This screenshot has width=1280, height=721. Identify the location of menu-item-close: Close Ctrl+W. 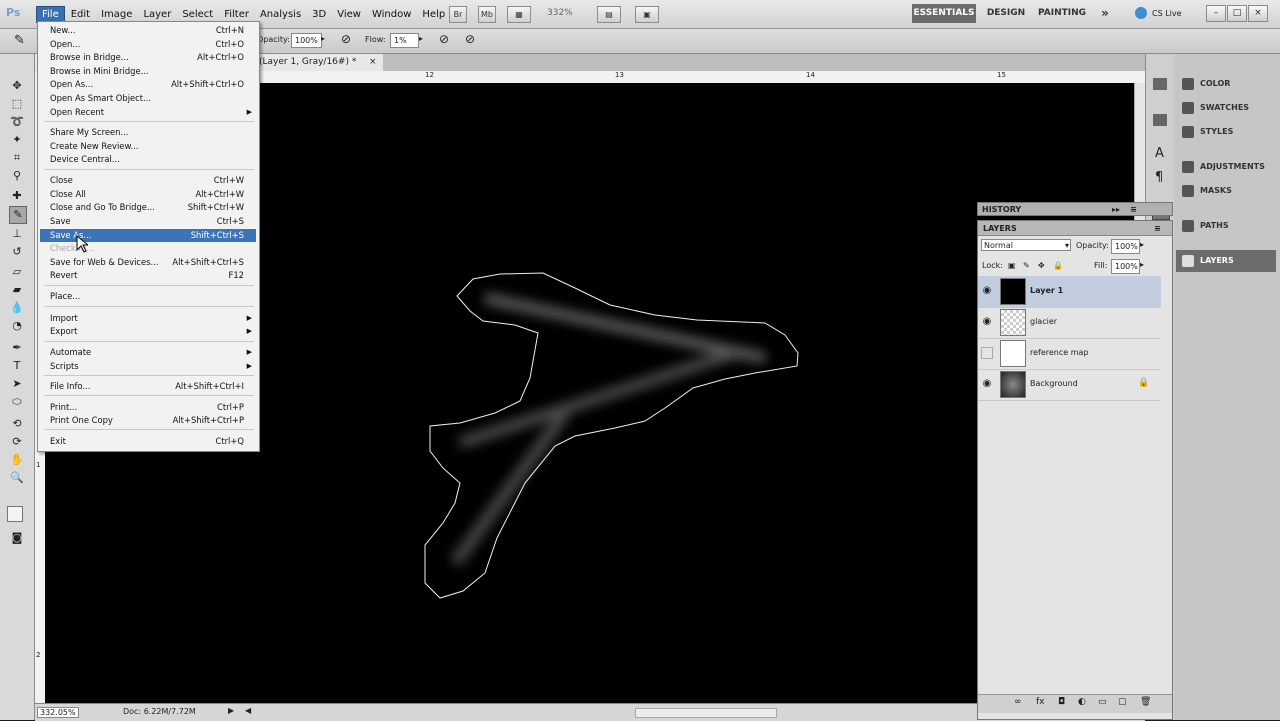
(148, 180).